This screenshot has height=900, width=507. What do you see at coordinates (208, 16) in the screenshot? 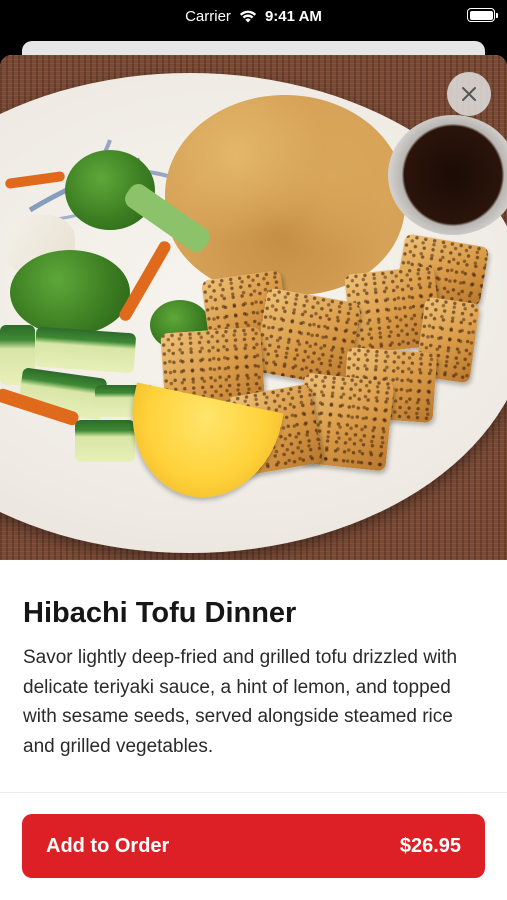
I see `carrier-label: Carrier` at bounding box center [208, 16].